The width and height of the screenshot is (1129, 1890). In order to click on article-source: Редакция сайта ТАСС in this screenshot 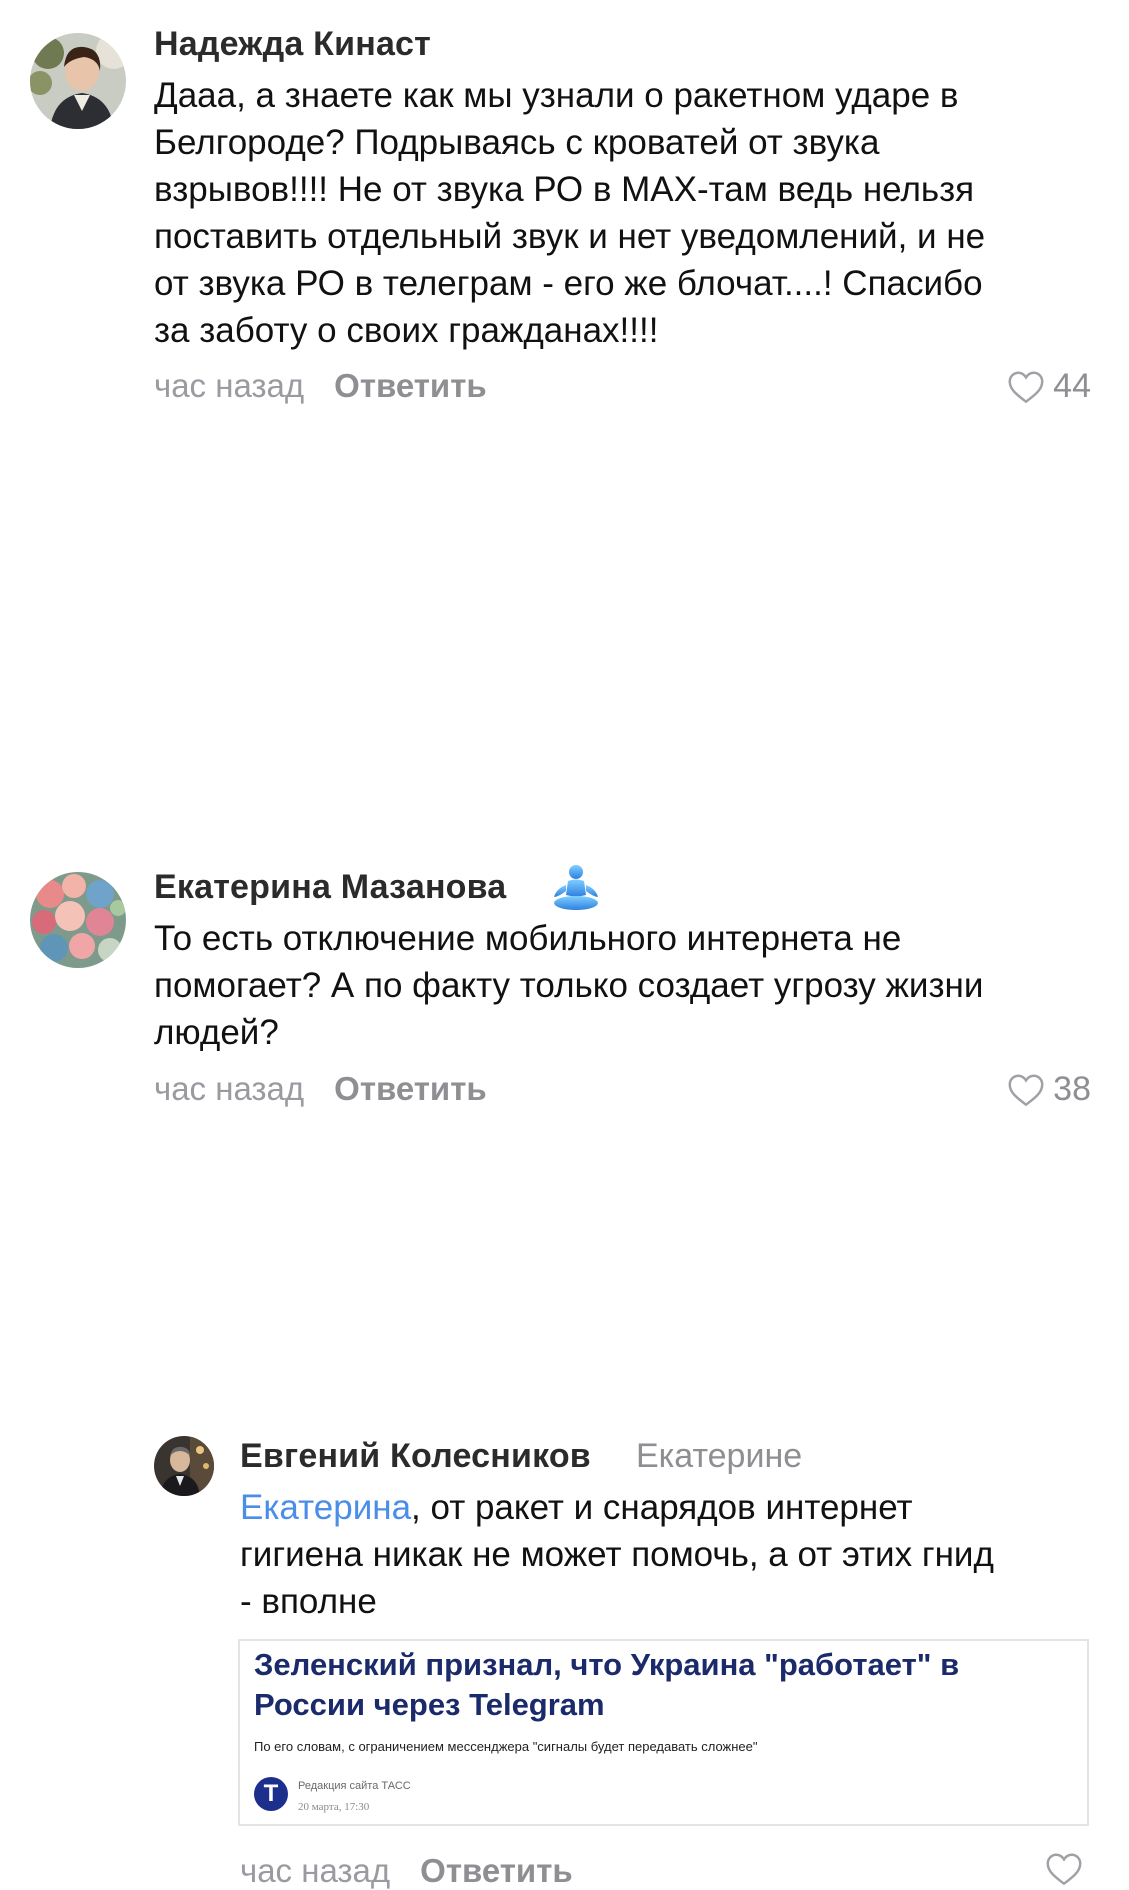, I will do `click(354, 1786)`.